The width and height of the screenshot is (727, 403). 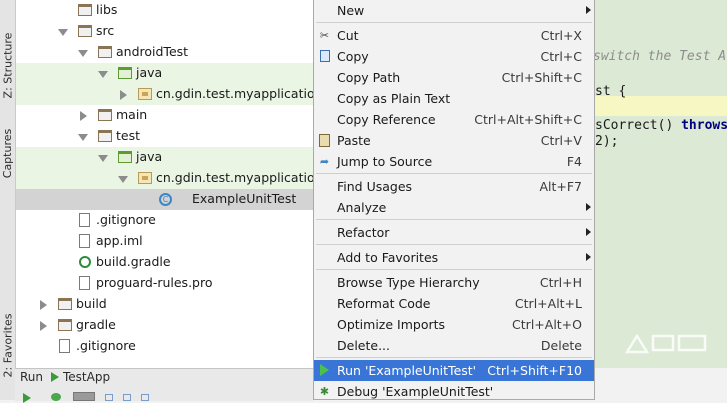 I want to click on menu-item-optimize-imports: Optimize Imports Ctrl+Alt+O, so click(x=454, y=324).